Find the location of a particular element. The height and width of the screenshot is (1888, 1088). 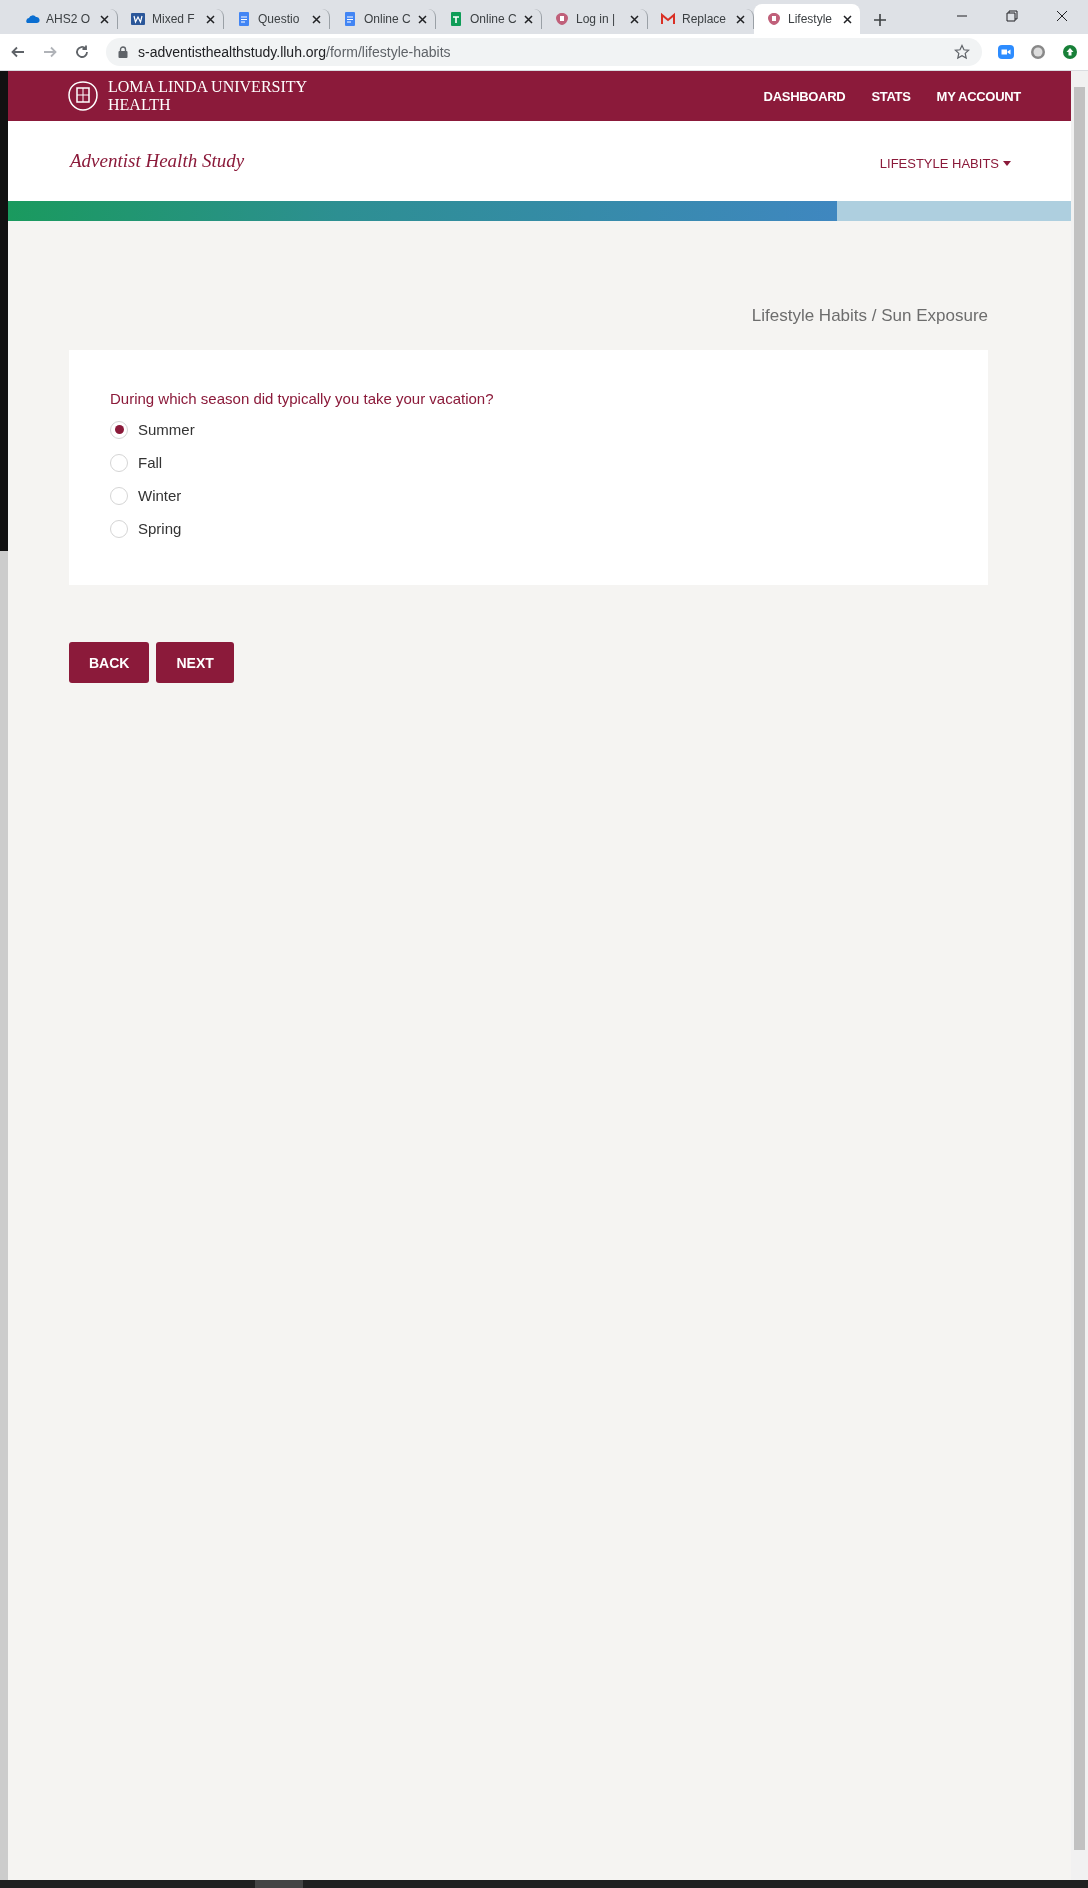

browser-tab: Lifestyle is located at coordinates (807, 19).